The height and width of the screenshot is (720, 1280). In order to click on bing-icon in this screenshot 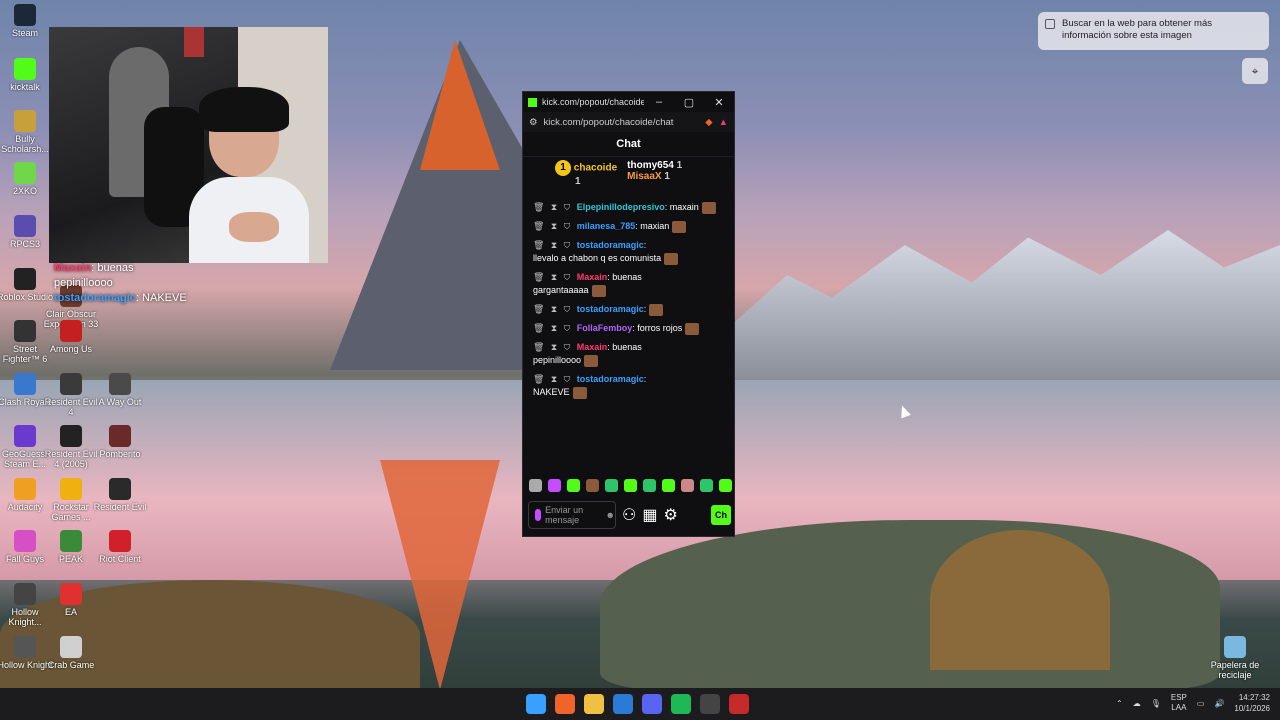, I will do `click(623, 704)`.